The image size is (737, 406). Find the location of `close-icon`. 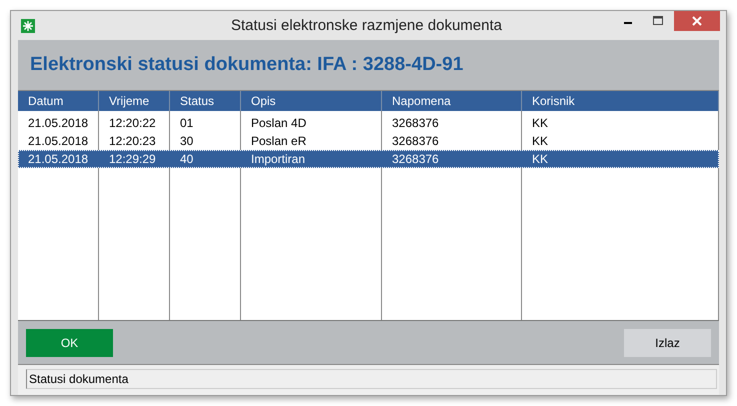

close-icon is located at coordinates (697, 21).